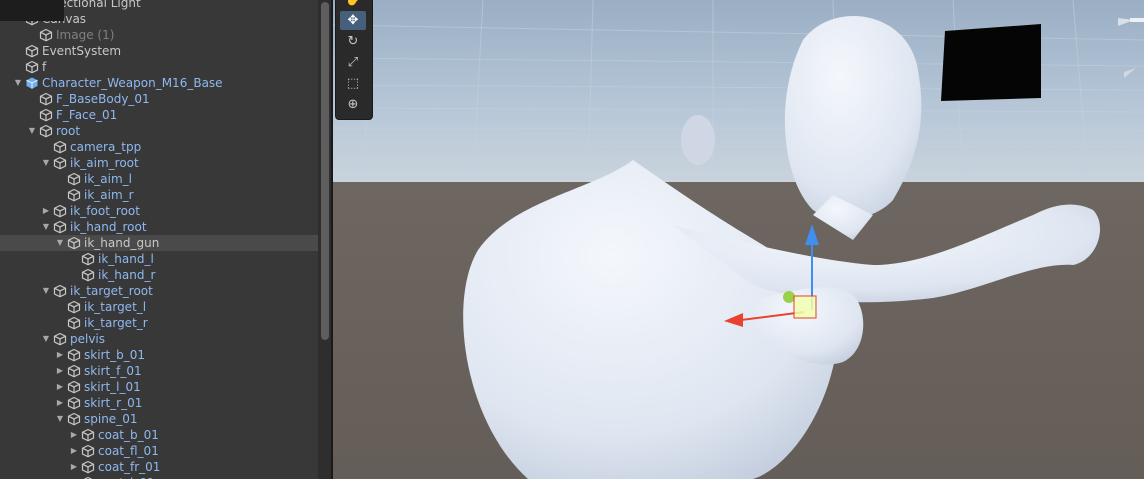  I want to click on hierarchy-item-coat-l-01: ▶ coat_l_01, so click(159, 477).